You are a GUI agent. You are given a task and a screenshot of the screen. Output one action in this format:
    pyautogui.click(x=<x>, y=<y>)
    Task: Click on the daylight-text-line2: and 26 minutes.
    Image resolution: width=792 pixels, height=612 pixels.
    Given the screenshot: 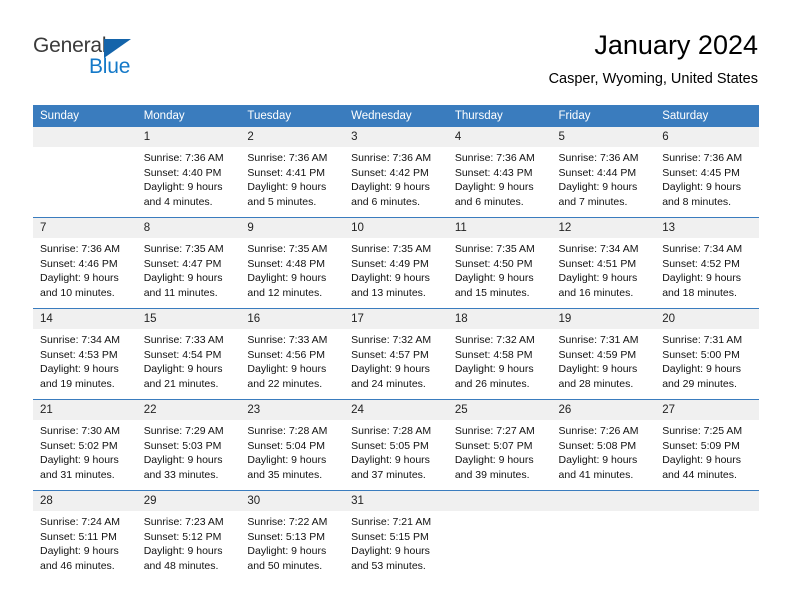 What is the action you would take?
    pyautogui.click(x=492, y=383)
    